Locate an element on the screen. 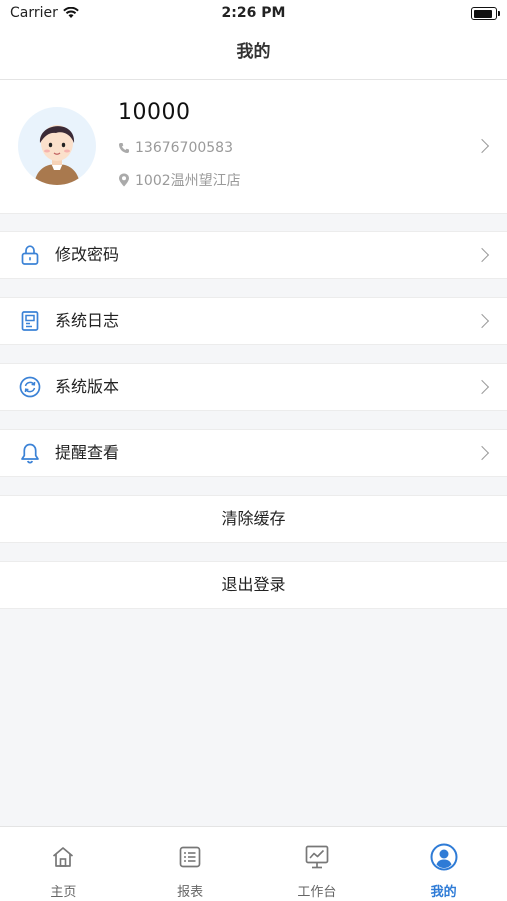  profile-card: 10000 13676700583 1002温州望江店 is located at coordinates (253, 147).